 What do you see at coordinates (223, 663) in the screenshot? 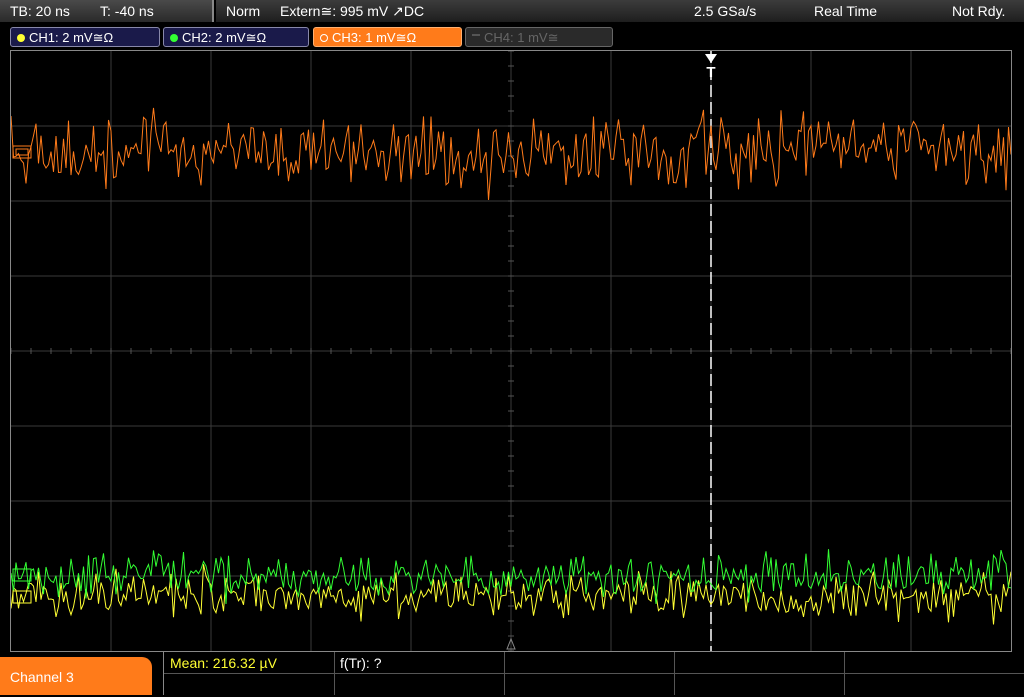
I see `mean-measurement: Mean: 216.32 µV` at bounding box center [223, 663].